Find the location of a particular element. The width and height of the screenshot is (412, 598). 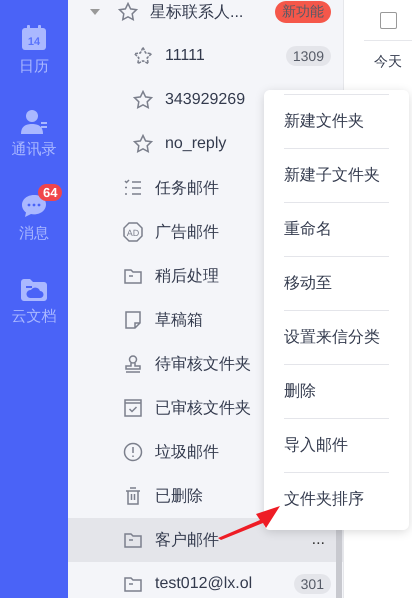

checked-box-icon is located at coordinates (133, 408).